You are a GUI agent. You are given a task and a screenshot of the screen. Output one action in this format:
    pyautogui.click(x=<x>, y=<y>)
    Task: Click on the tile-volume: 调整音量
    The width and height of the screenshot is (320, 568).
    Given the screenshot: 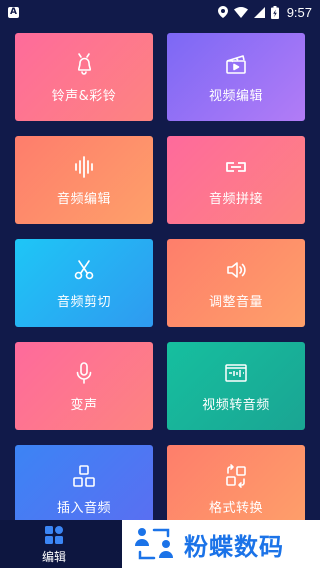 What is the action you would take?
    pyautogui.click(x=236, y=283)
    